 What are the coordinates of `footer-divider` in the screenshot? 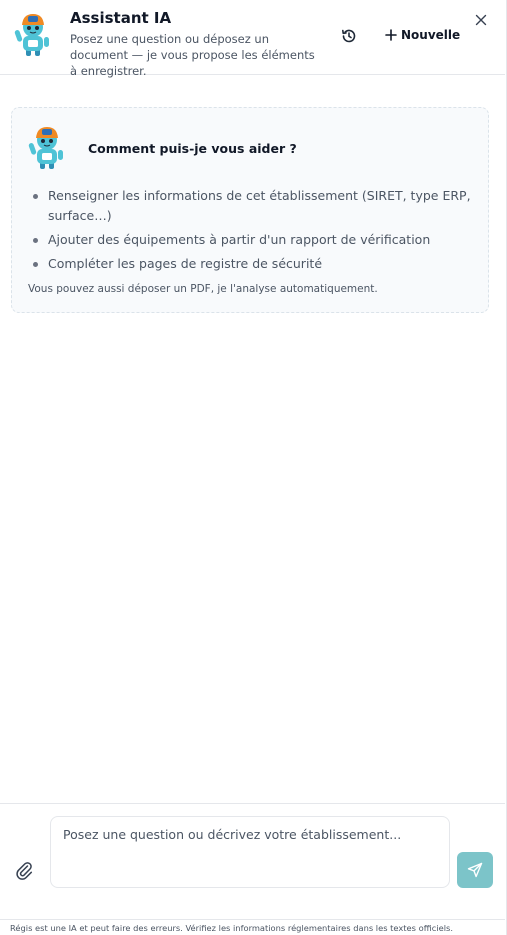 It's located at (252, 919).